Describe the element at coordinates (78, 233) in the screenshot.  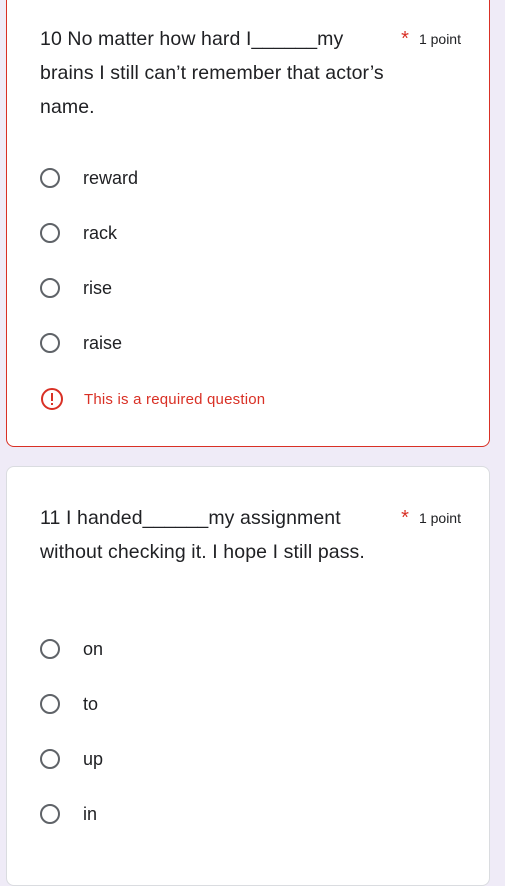
I see `option-rack: rack` at that location.